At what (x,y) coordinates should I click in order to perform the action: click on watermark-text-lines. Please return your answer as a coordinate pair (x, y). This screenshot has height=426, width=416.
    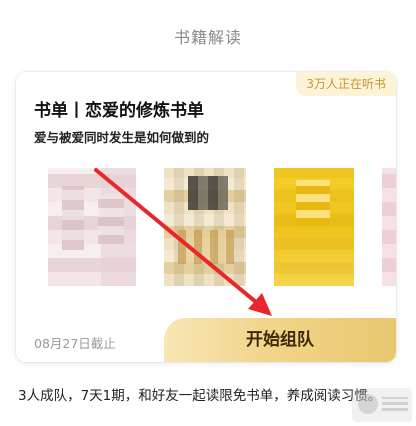
    Looking at the image, I should click on (395, 404).